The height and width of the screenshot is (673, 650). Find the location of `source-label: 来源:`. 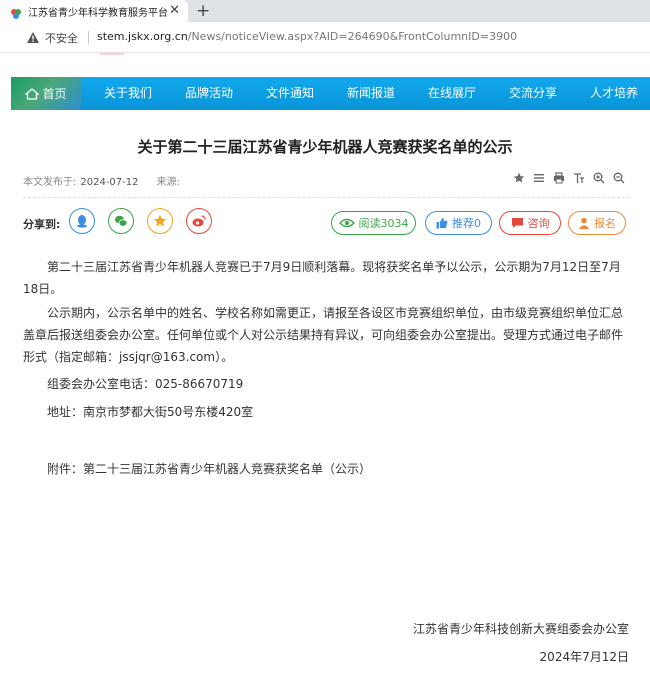

source-label: 来源: is located at coordinates (168, 182).